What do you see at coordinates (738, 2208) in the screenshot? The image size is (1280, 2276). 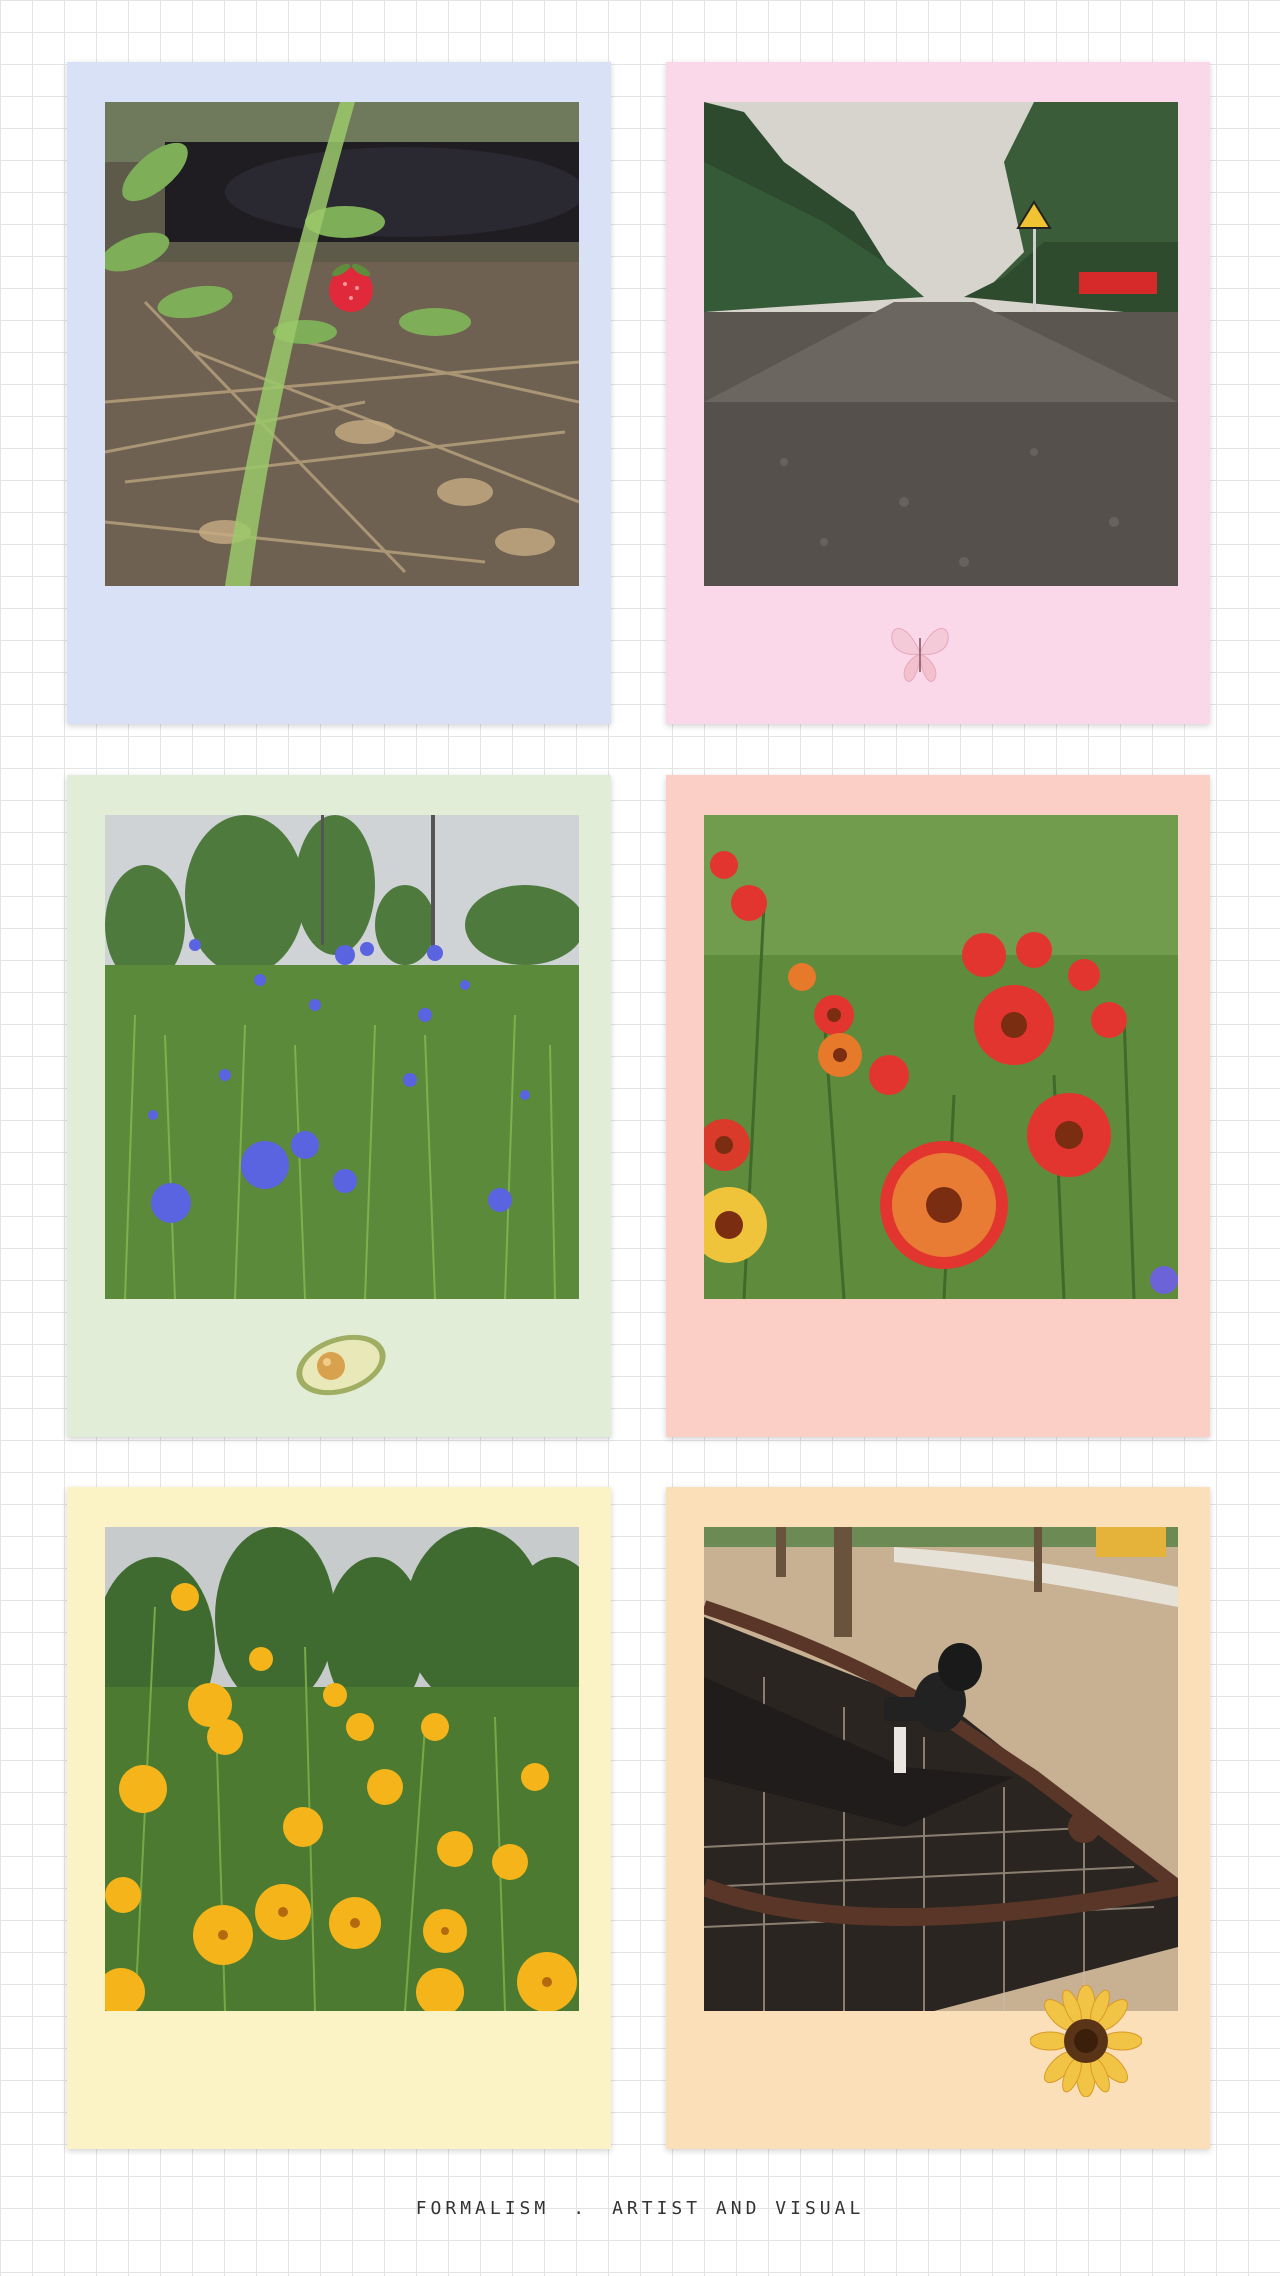 I see `footer-right-text: ARTIST AND VISUAL` at bounding box center [738, 2208].